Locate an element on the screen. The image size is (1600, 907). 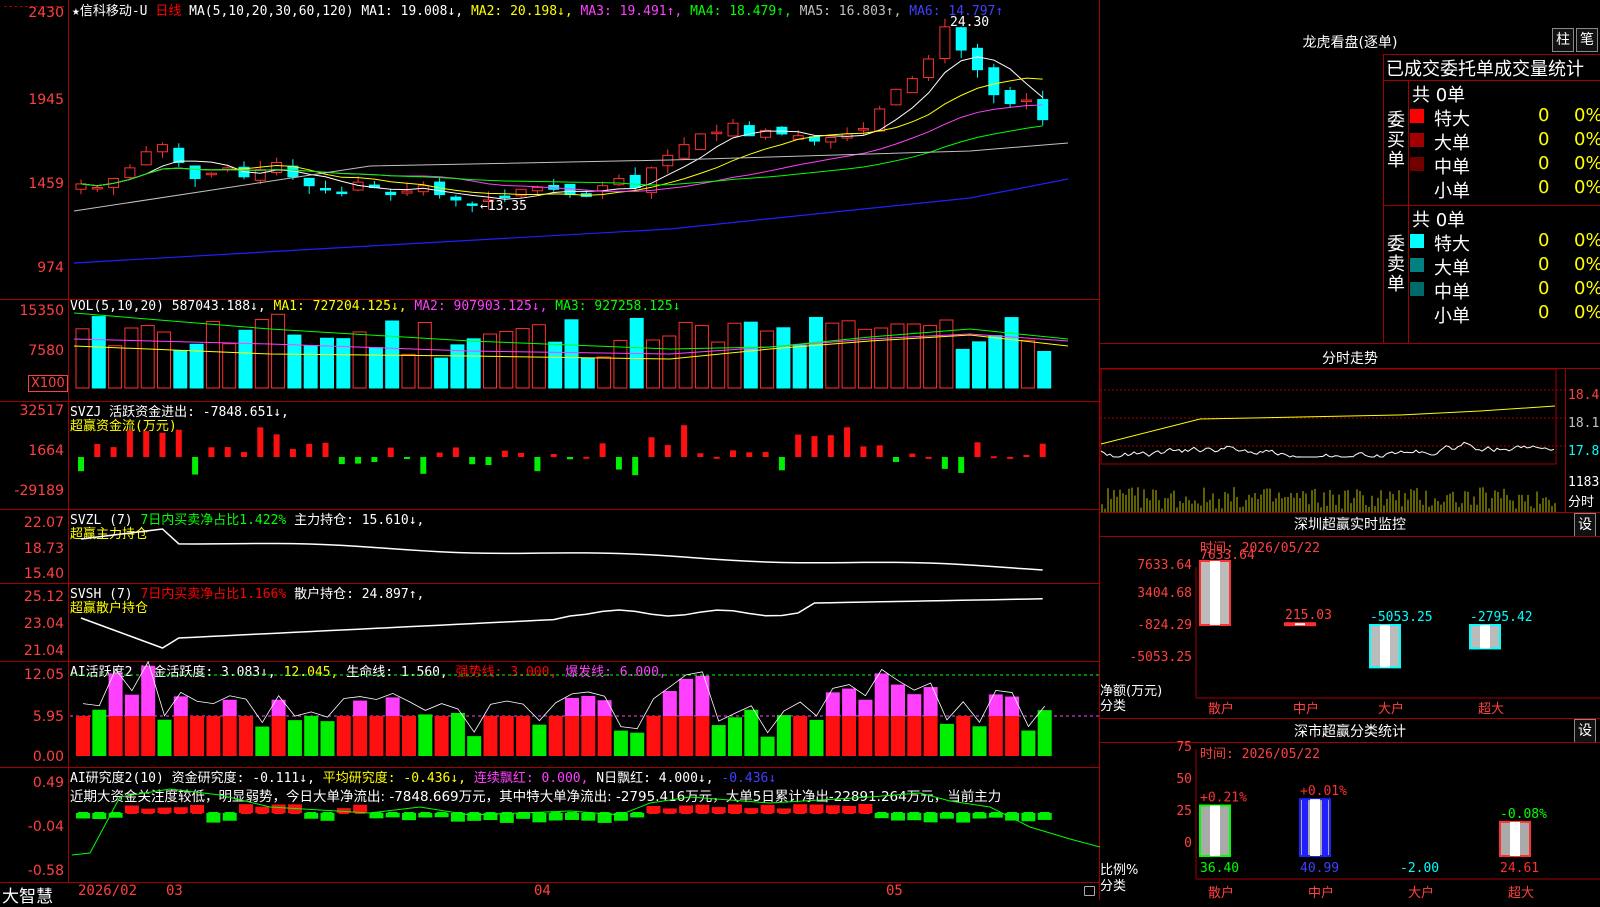
order-size-row: 中单 0 0% is located at coordinates (1492, 290).